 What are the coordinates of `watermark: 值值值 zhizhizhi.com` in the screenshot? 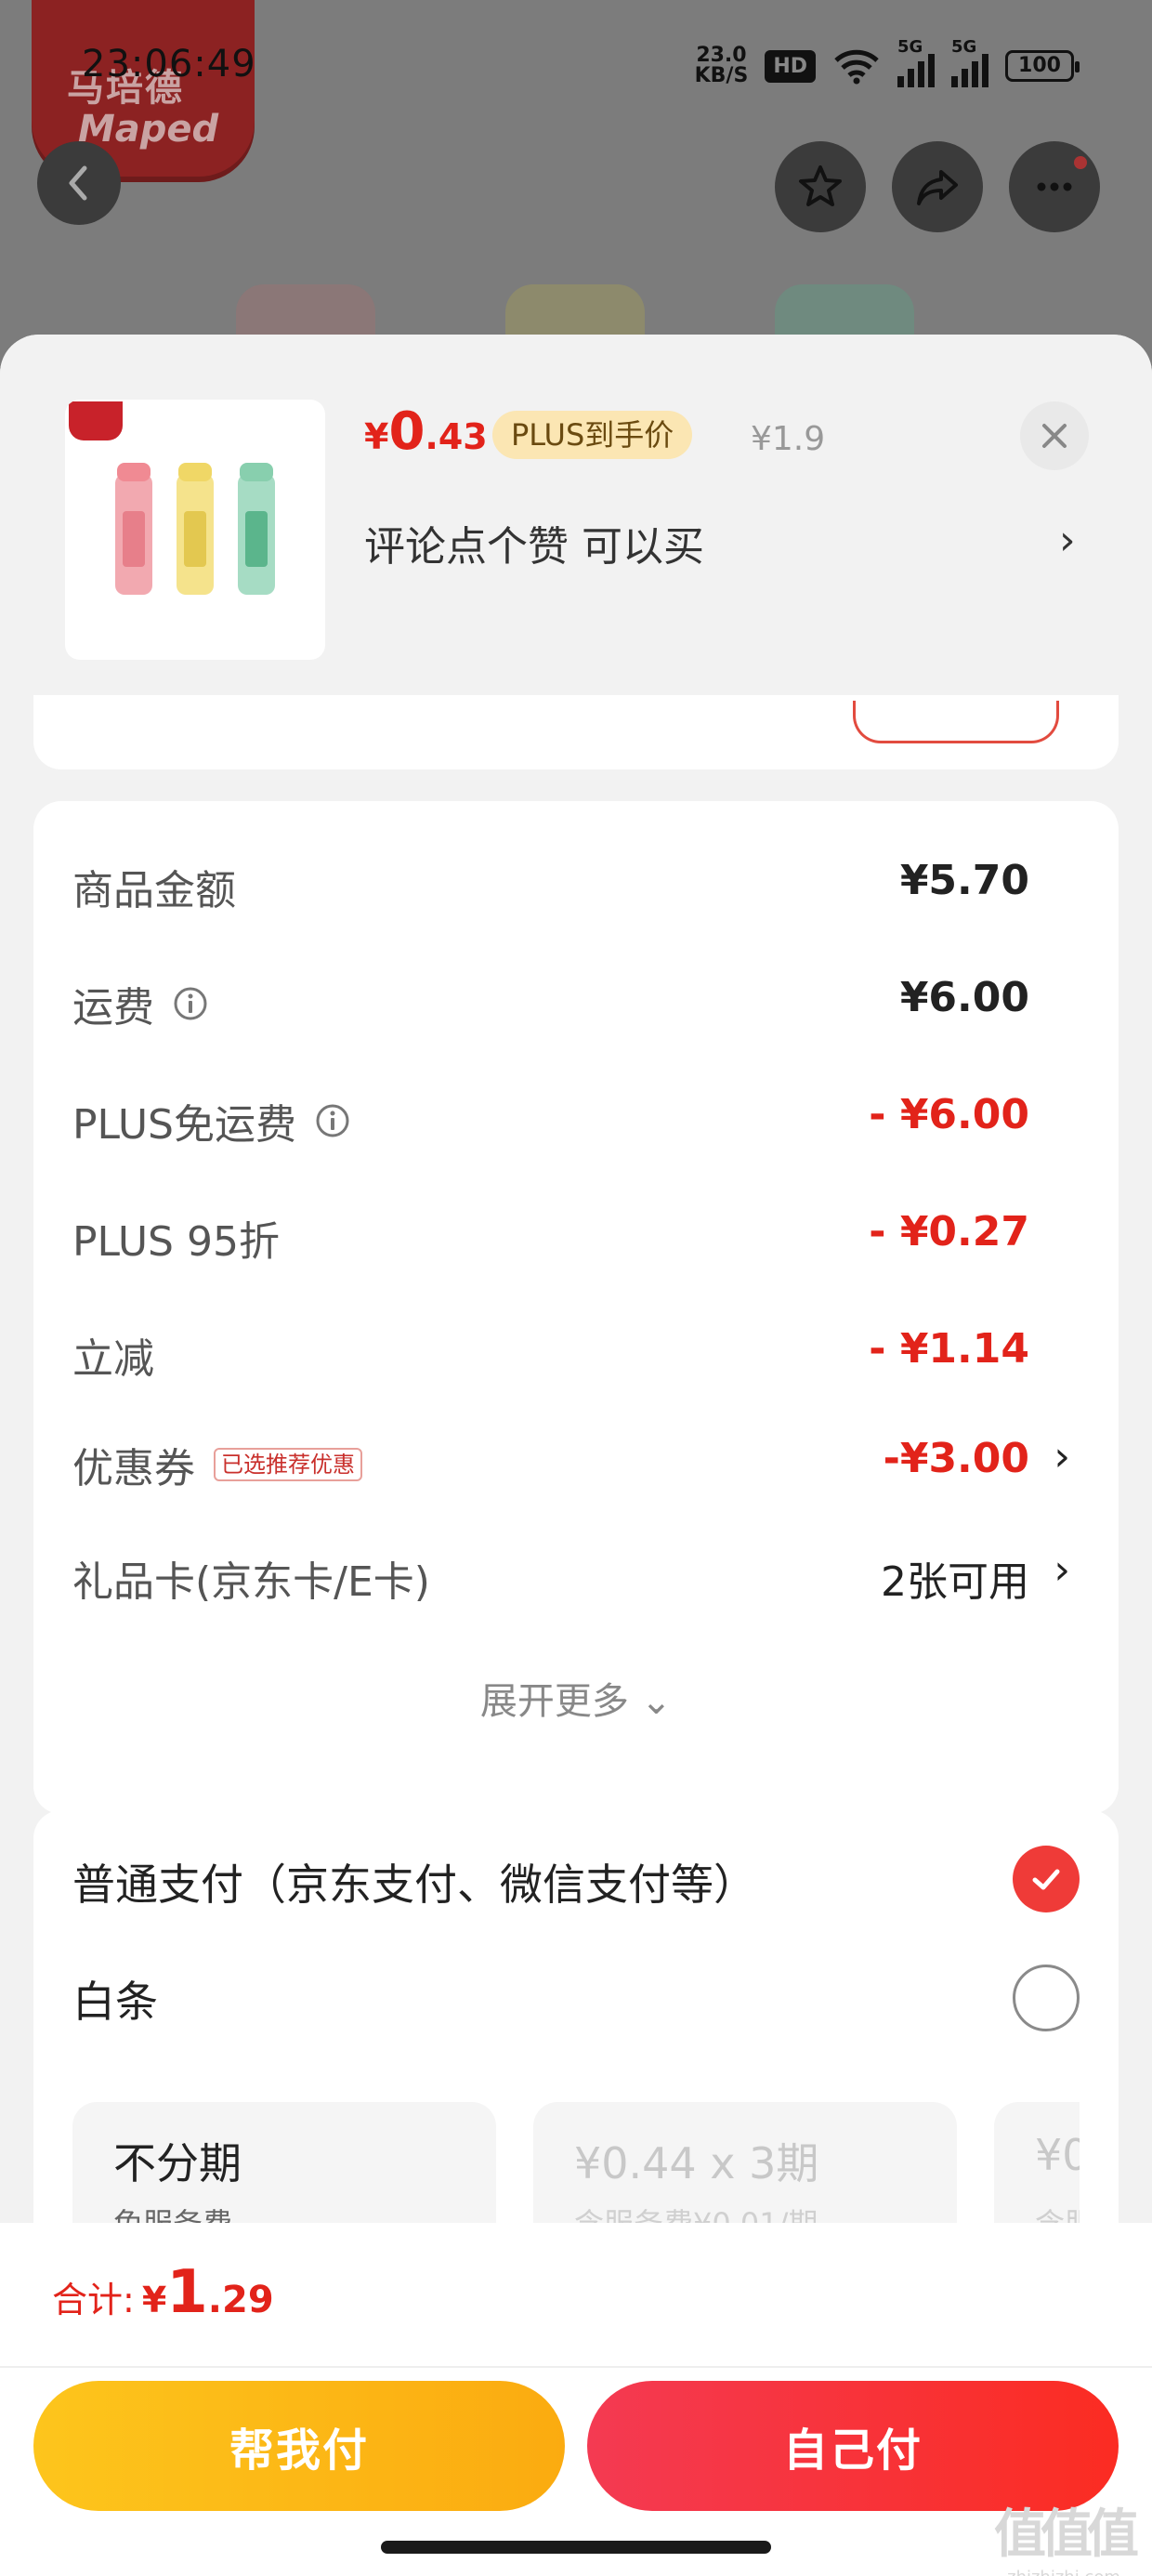 It's located at (1066, 2534).